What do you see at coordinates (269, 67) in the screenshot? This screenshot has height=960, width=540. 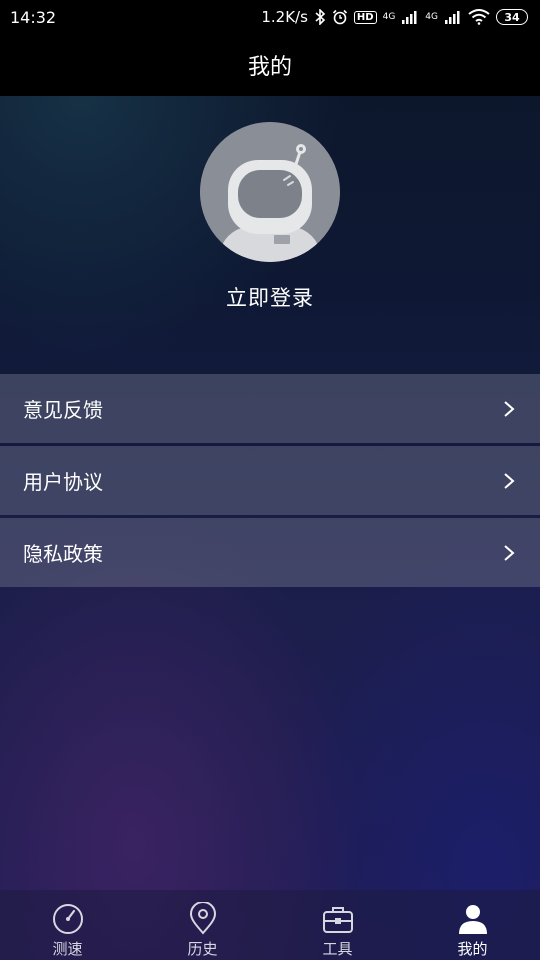 I see `page-title: 我的` at bounding box center [269, 67].